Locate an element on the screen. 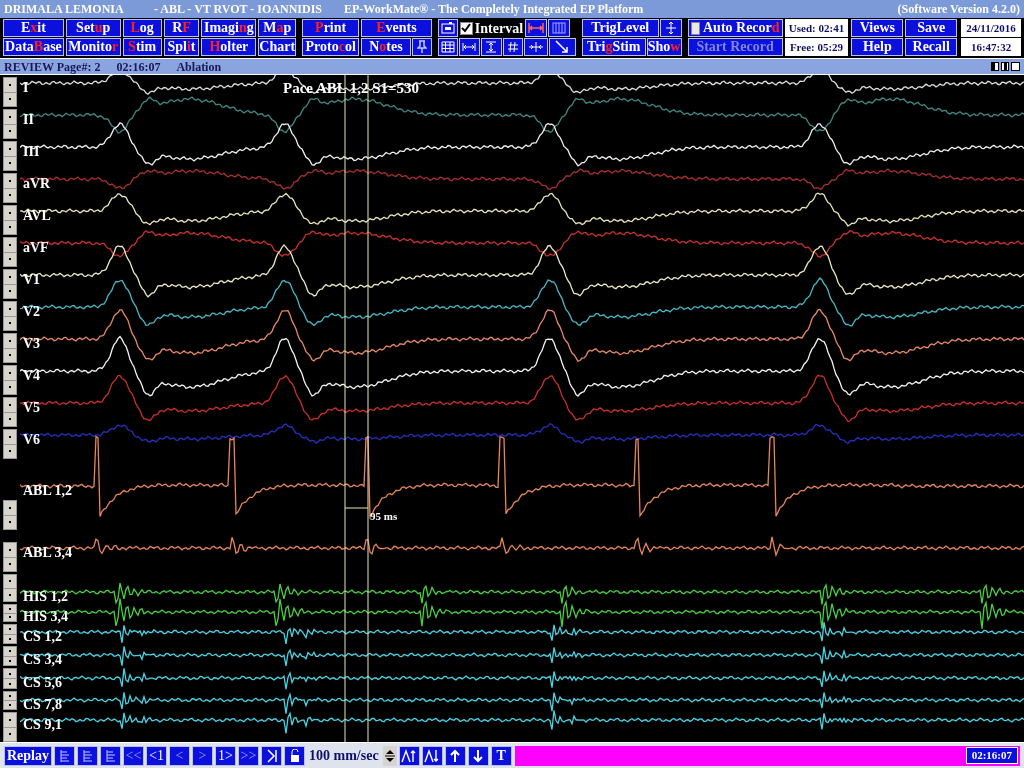  app-title: EP-WorkMate® - The Completely Integrated EP Platform is located at coordinates (494, 9).